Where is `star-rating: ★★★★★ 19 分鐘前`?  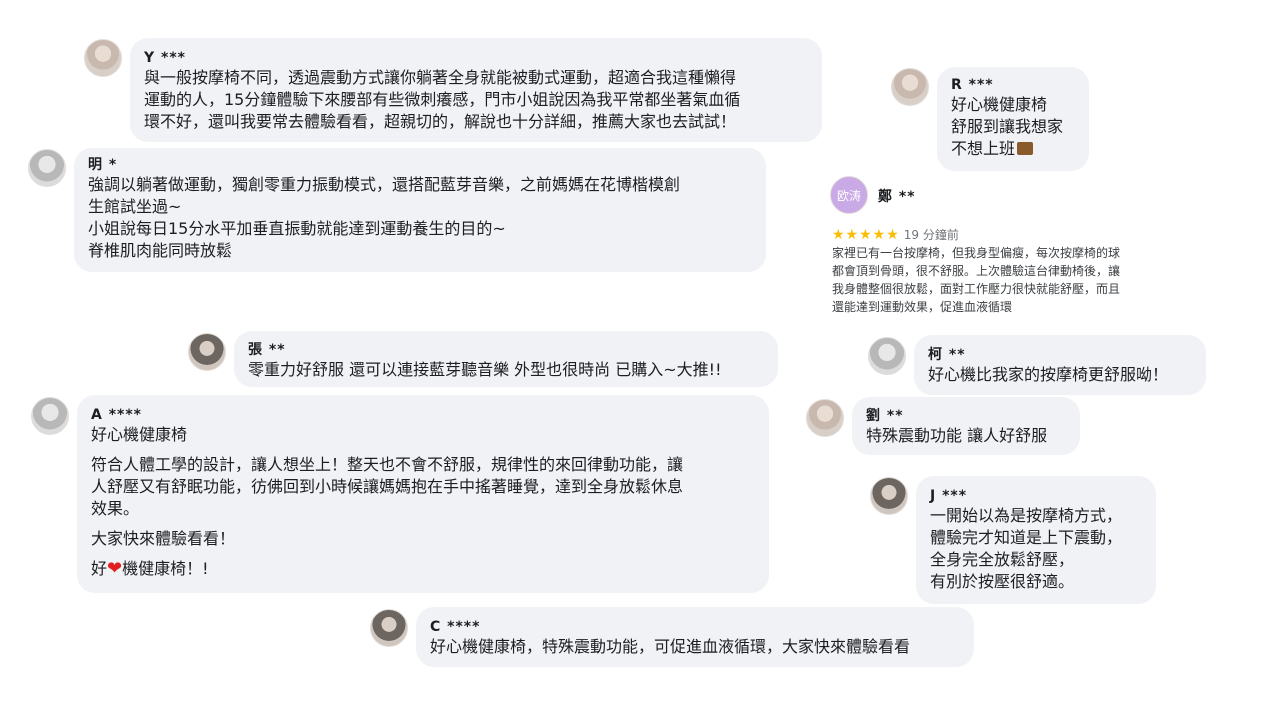
star-rating: ★★★★★ 19 分鐘前 is located at coordinates (895, 234).